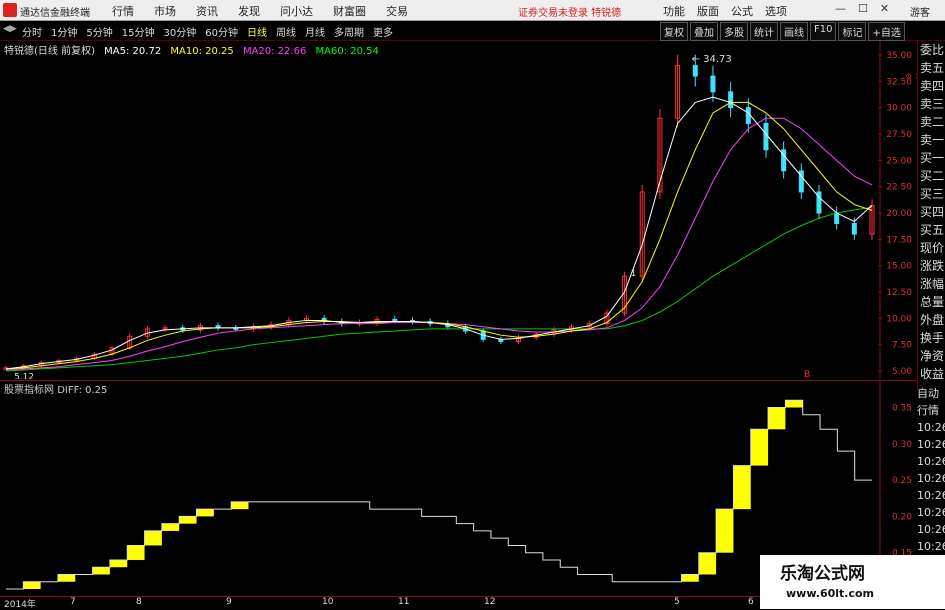 This screenshot has width=945, height=610. I want to click on tab-more: 更多, so click(383, 31).